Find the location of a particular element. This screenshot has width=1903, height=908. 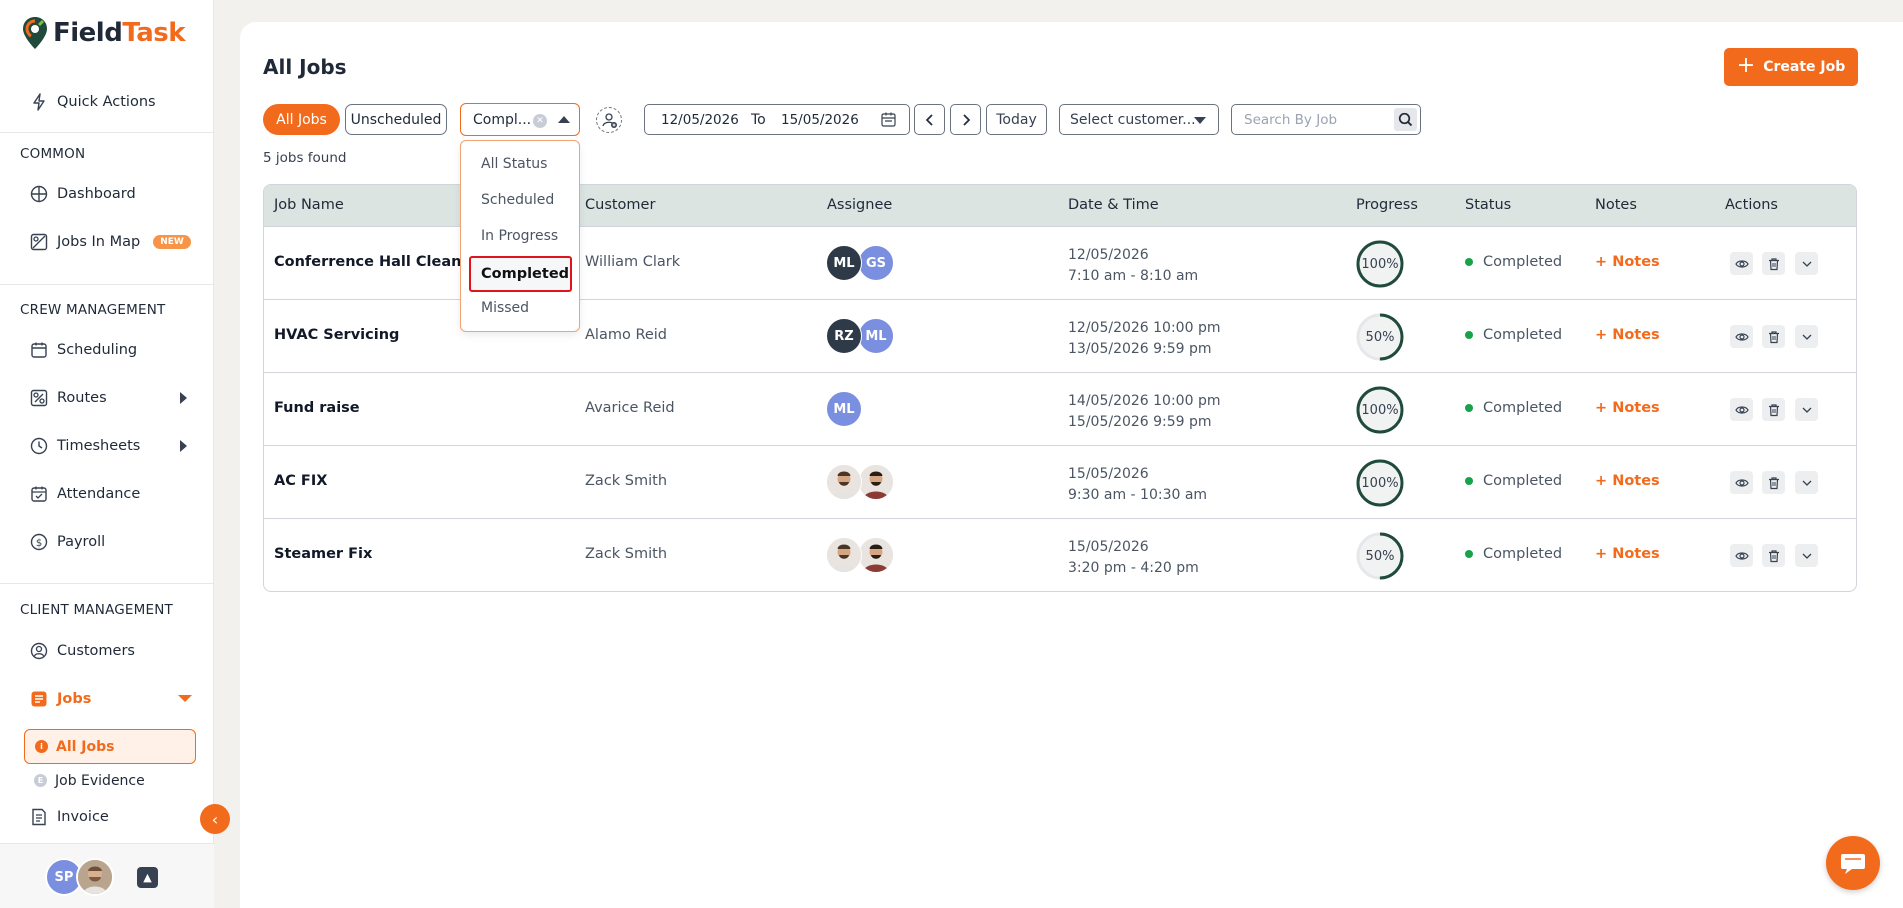

status-select: Compl... ✕ is located at coordinates (520, 119).